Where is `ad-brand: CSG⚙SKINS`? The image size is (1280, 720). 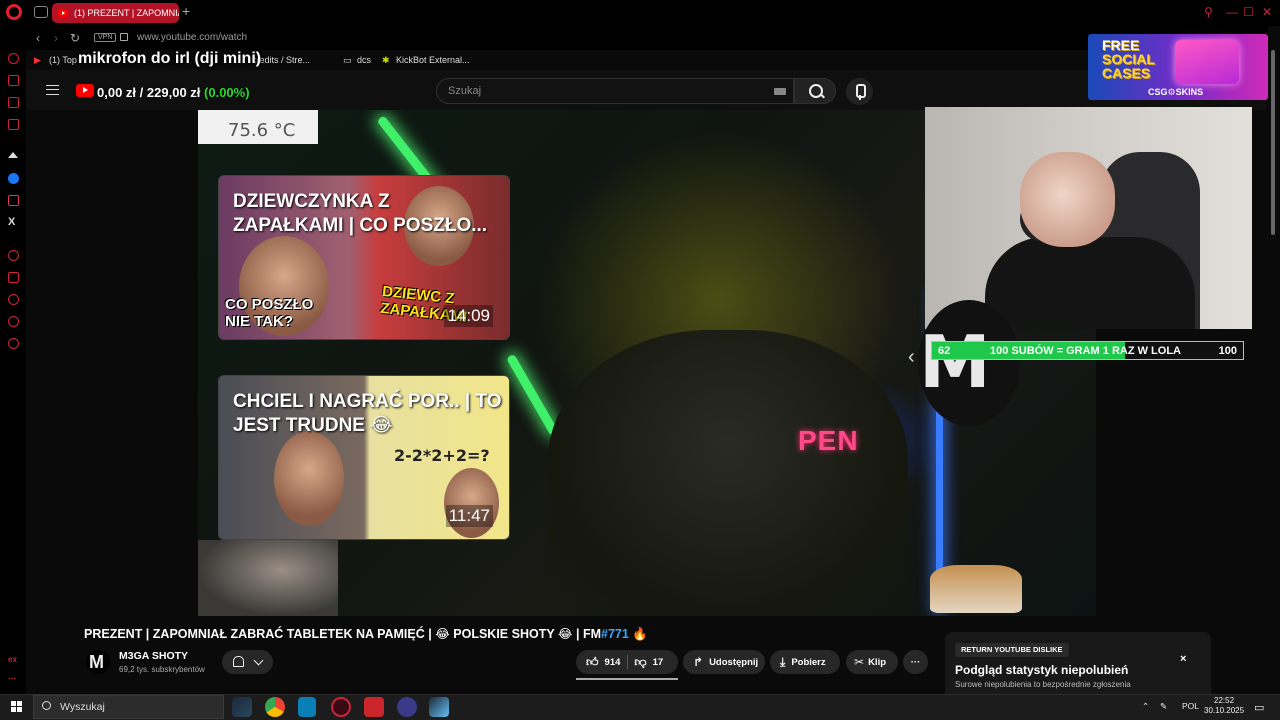 ad-brand: CSG⚙SKINS is located at coordinates (1176, 92).